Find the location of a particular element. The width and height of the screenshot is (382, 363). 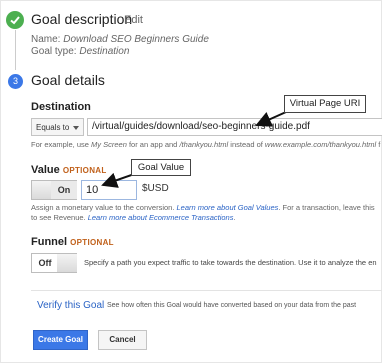

virtual-page-callout: Virtual Page URI is located at coordinates (325, 104).